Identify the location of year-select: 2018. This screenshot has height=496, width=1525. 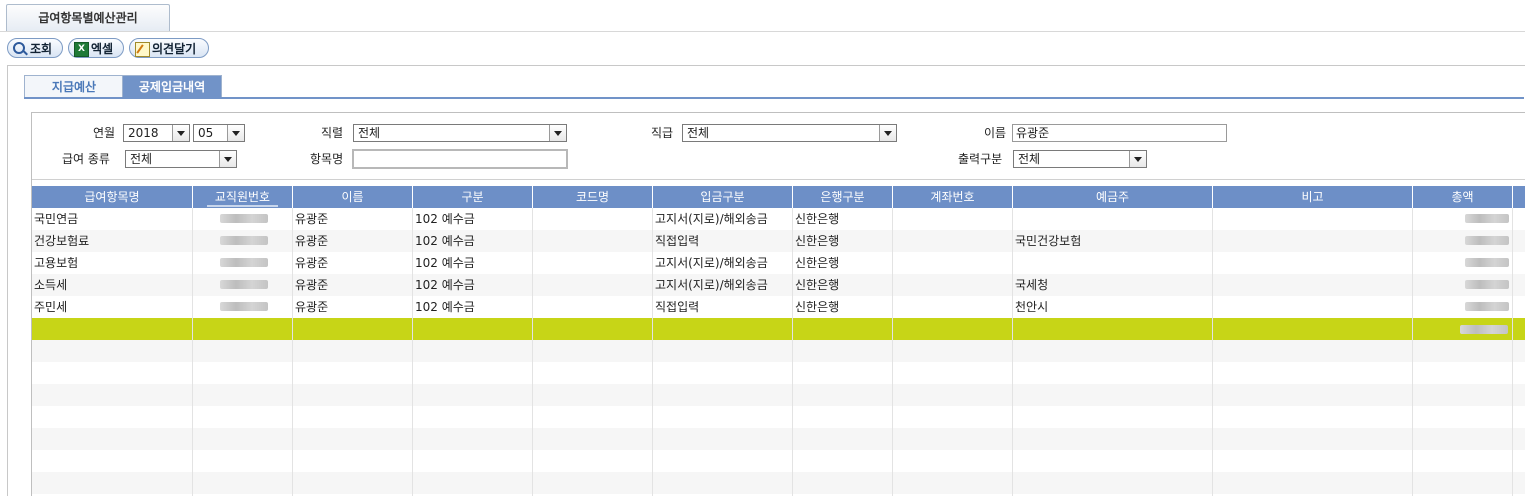
(156, 133).